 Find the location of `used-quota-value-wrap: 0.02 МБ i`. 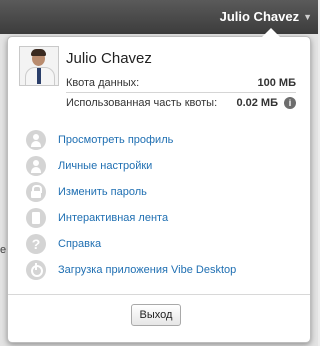

used-quota-value-wrap: 0.02 МБ i is located at coordinates (266, 102).